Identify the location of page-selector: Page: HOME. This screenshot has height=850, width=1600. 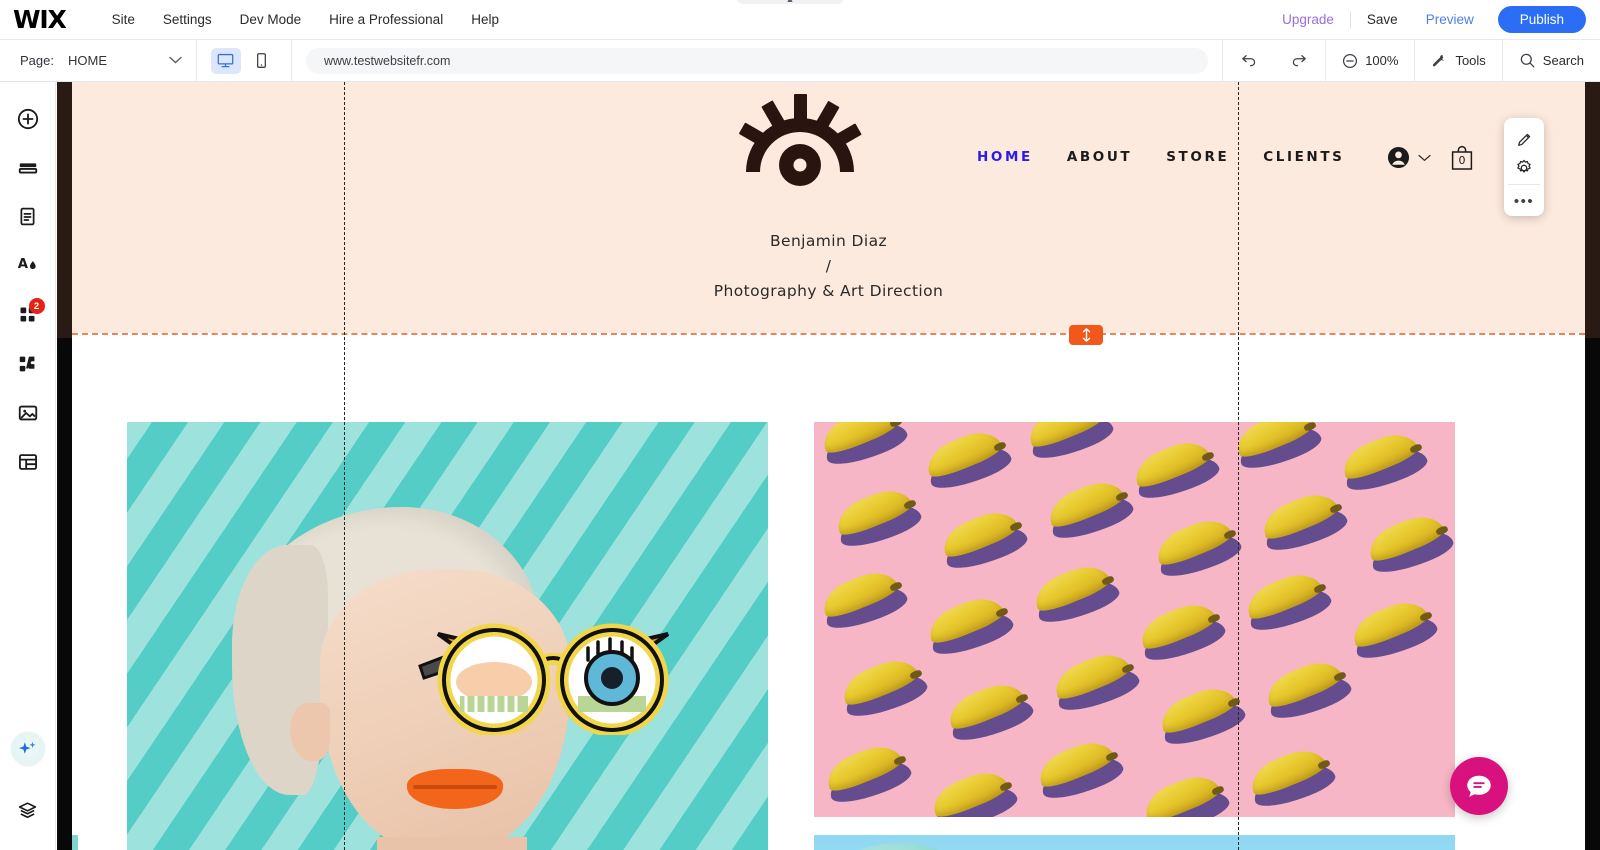
(98, 61).